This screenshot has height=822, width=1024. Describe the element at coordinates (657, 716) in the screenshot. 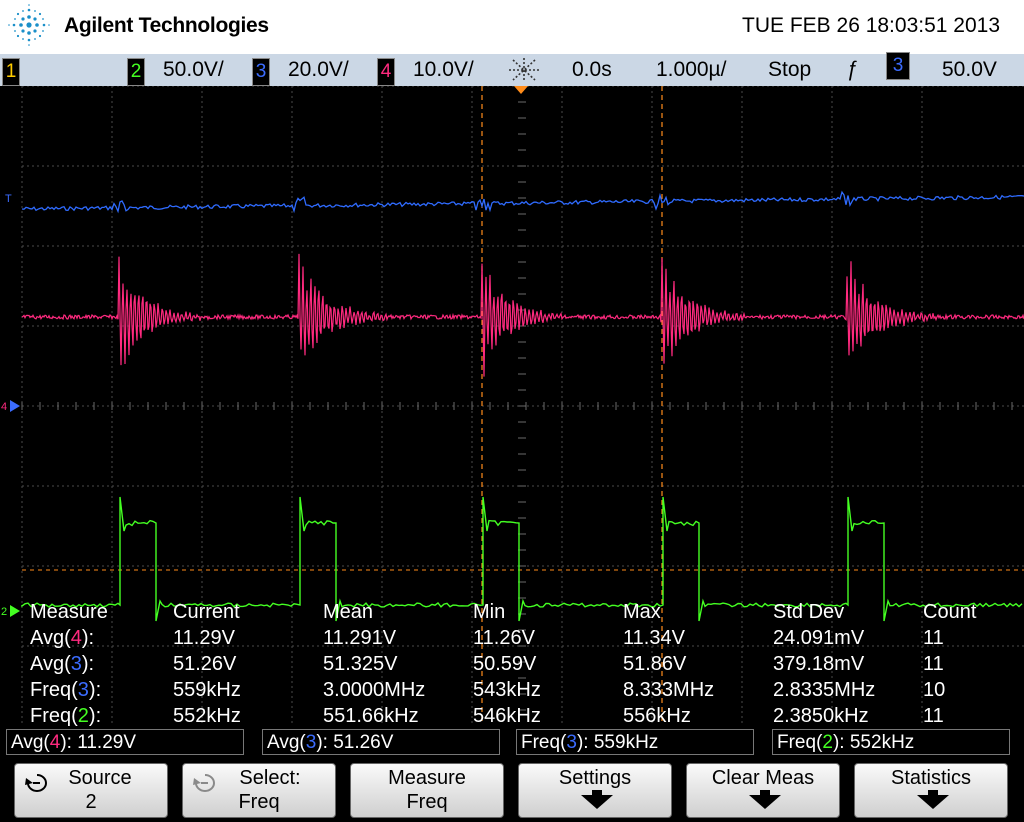

I see `measure-max: 556kHz` at that location.